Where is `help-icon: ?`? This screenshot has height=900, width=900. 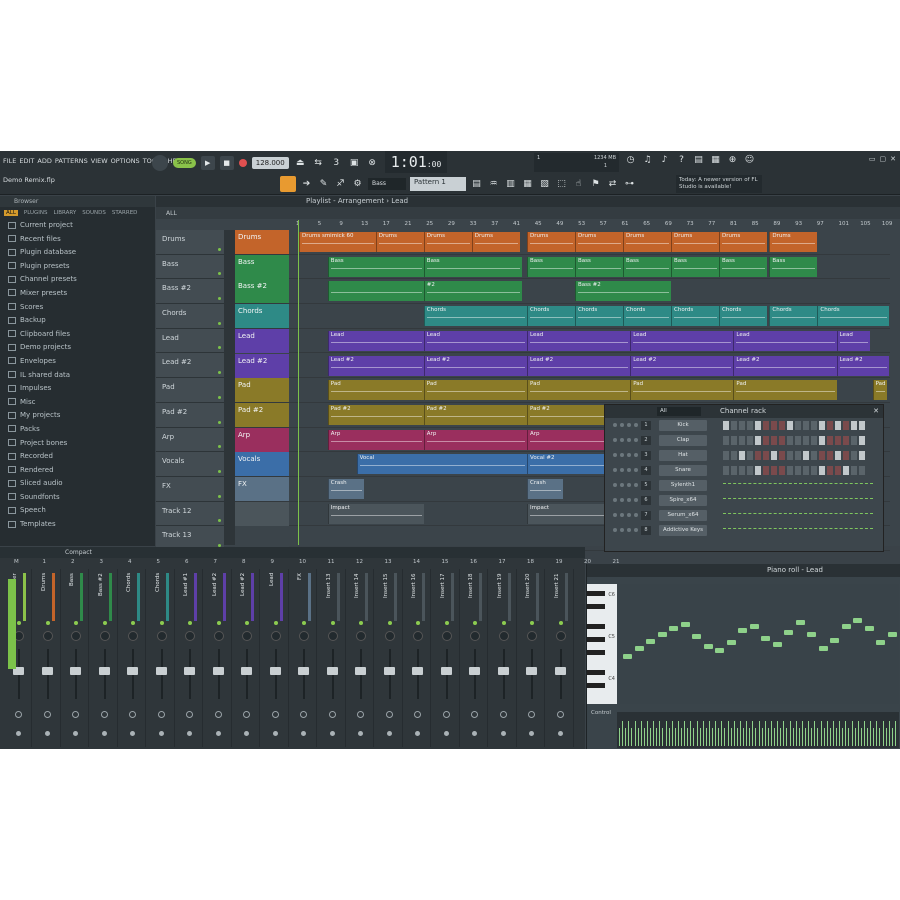 help-icon: ? is located at coordinates (681, 160).